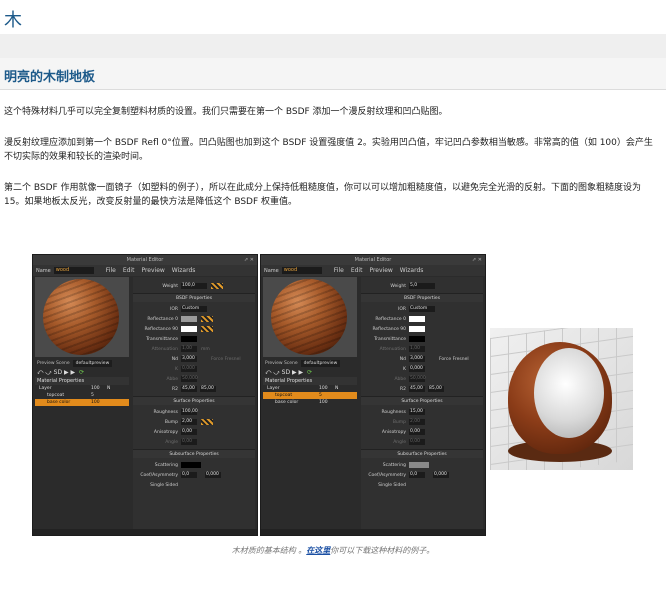  I want to click on angle-label: Angle, so click(171, 442).